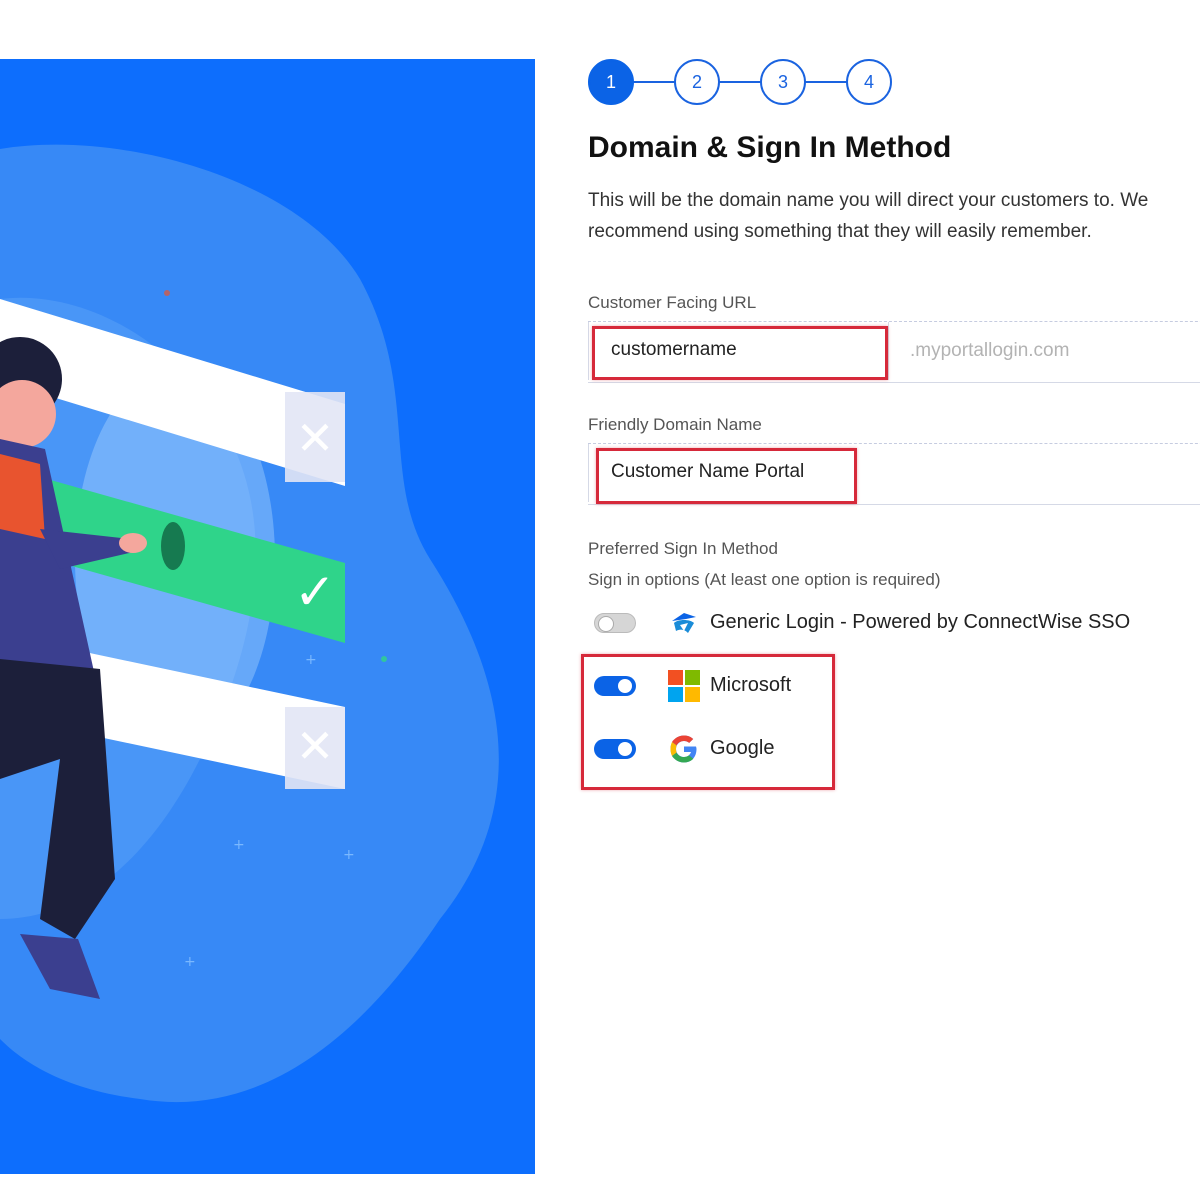  Describe the element at coordinates (672, 302) in the screenshot. I see `url-field-label: Customer Facing URL` at that location.